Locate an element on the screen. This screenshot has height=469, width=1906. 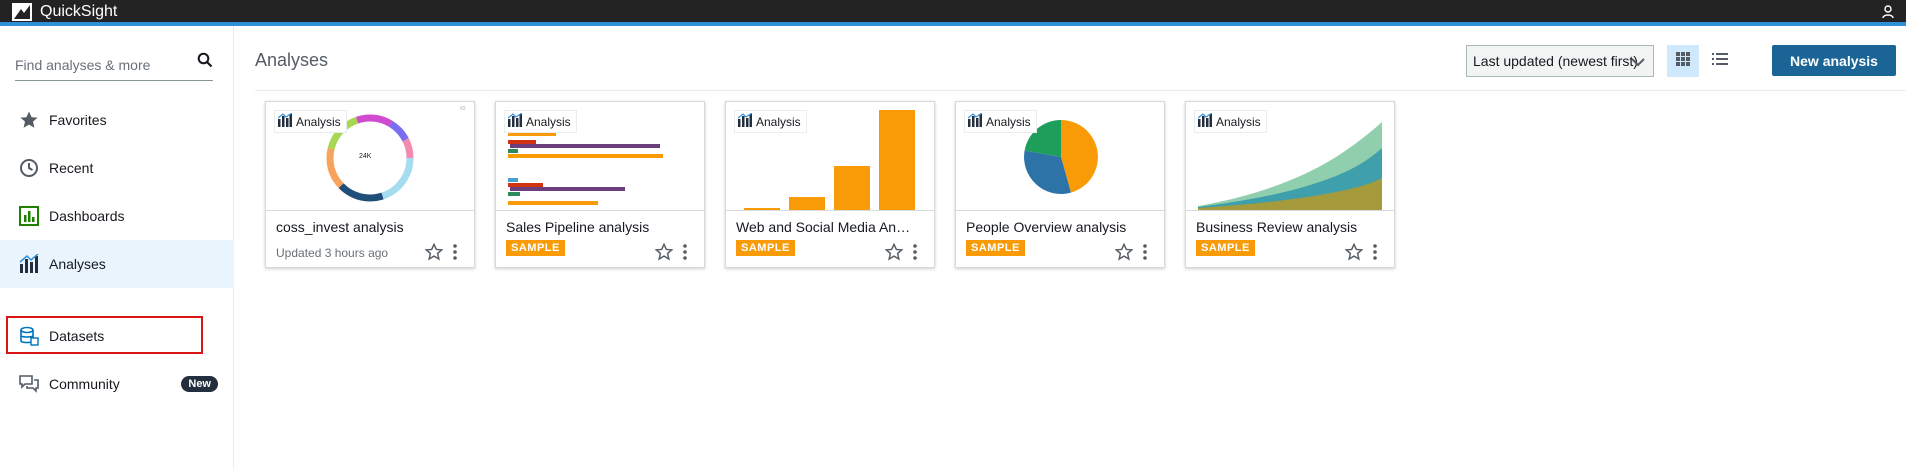
top-bar: QuickSight is located at coordinates (953, 13).